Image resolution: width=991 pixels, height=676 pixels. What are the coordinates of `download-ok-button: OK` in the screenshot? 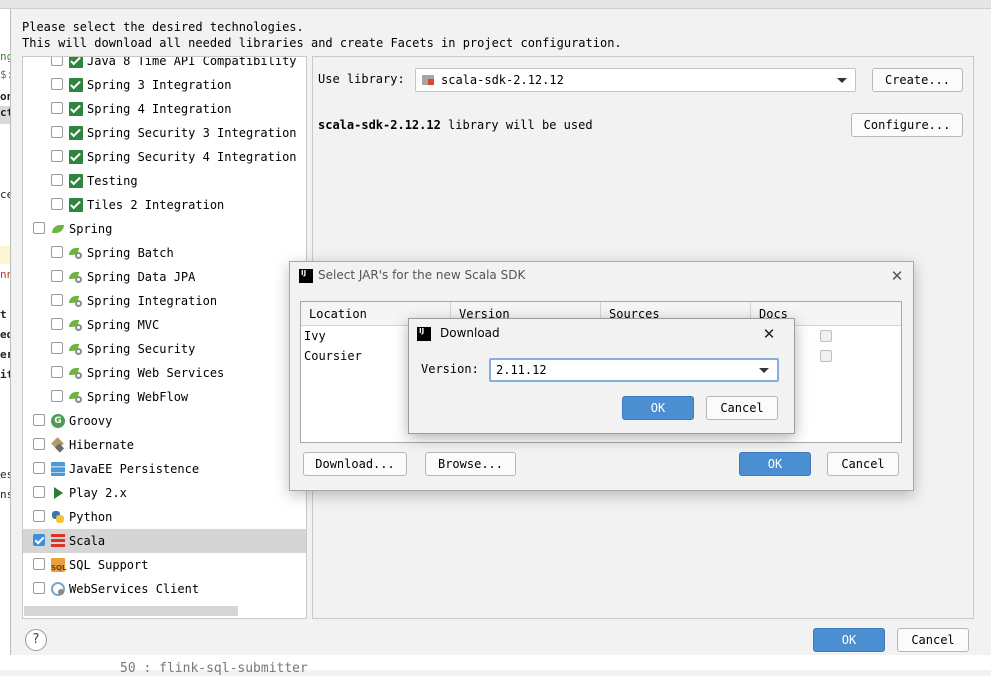 It's located at (658, 408).